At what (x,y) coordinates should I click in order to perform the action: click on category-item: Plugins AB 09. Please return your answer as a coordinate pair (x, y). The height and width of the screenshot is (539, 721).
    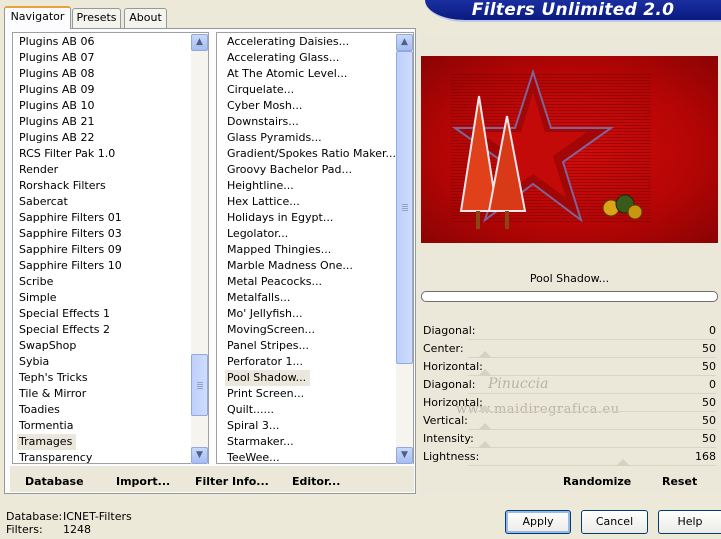
    Looking at the image, I should click on (55, 89).